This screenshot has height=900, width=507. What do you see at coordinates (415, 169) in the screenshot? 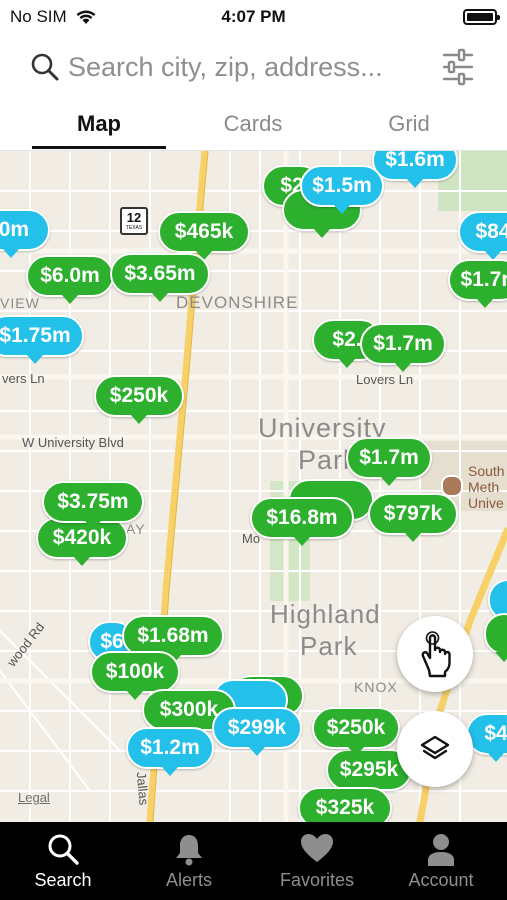
I see `price-pin: $1.6m` at bounding box center [415, 169].